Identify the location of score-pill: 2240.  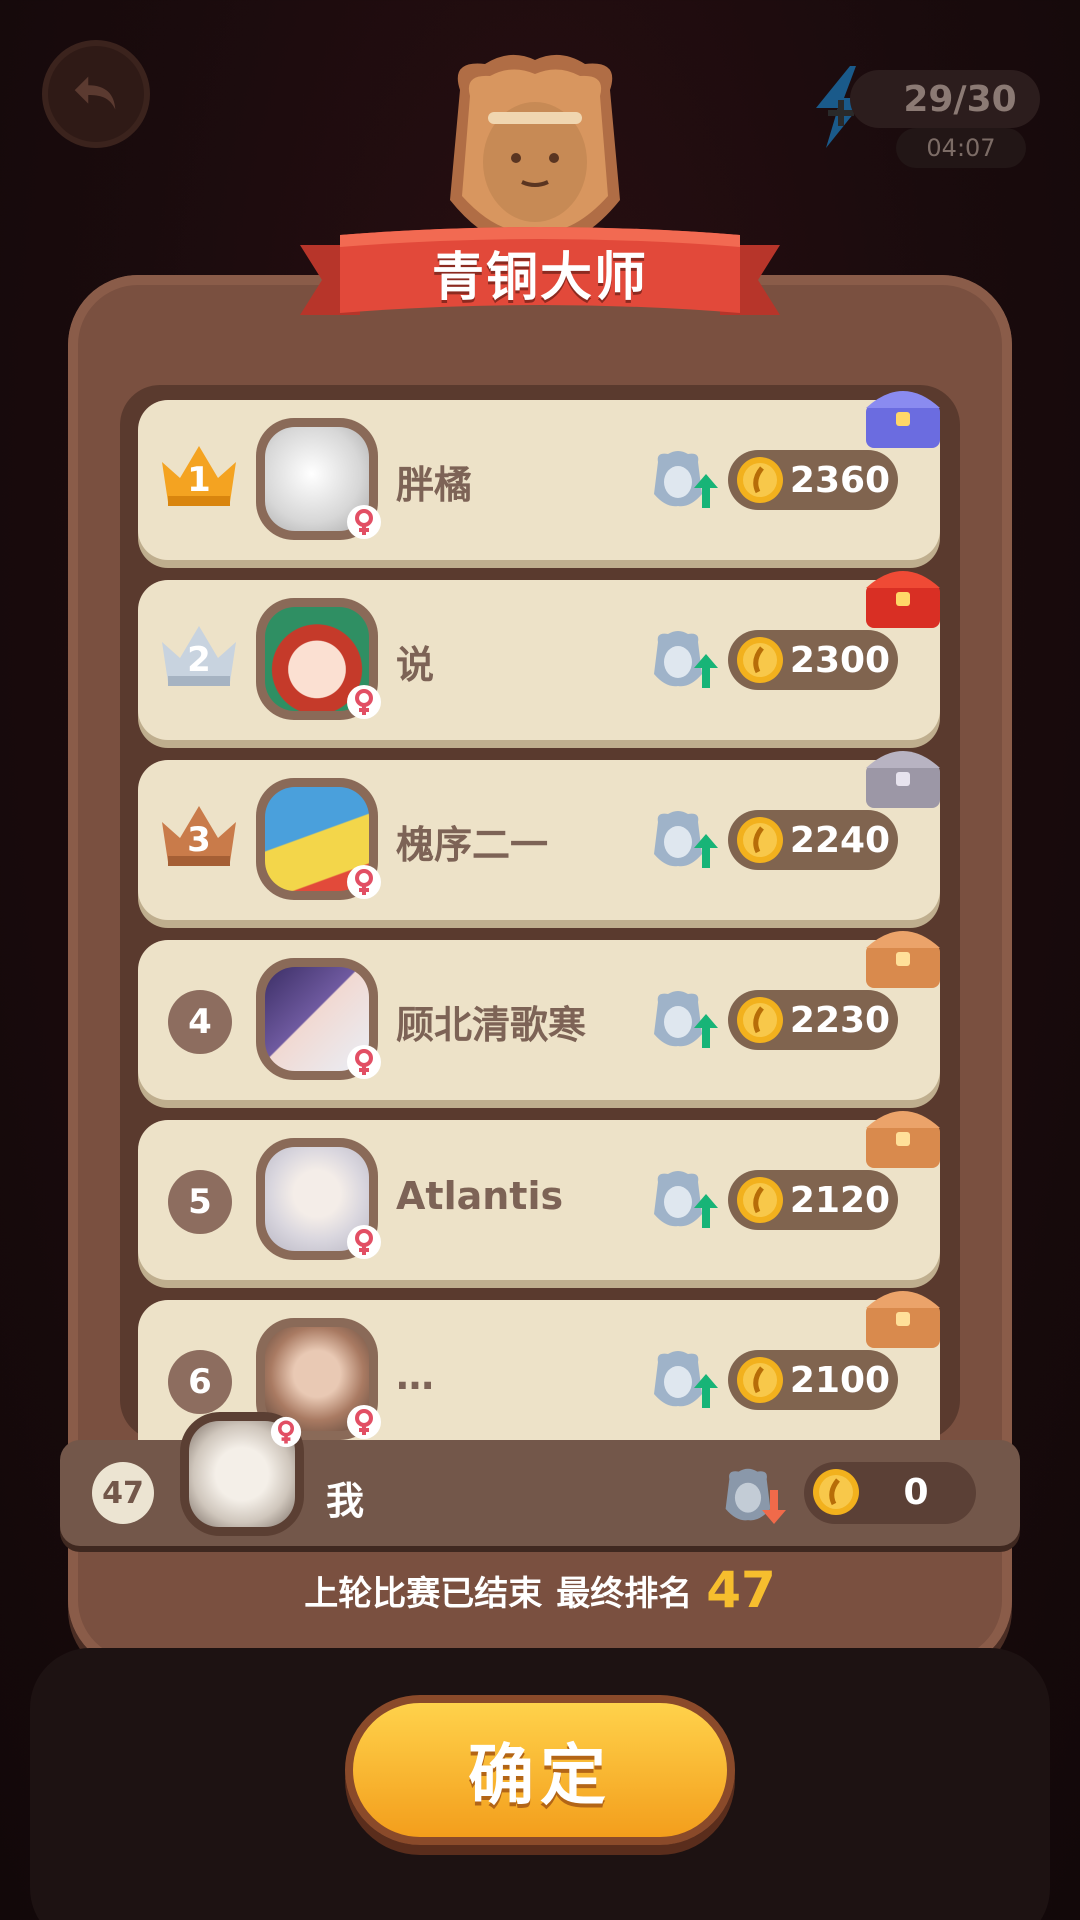
(813, 840).